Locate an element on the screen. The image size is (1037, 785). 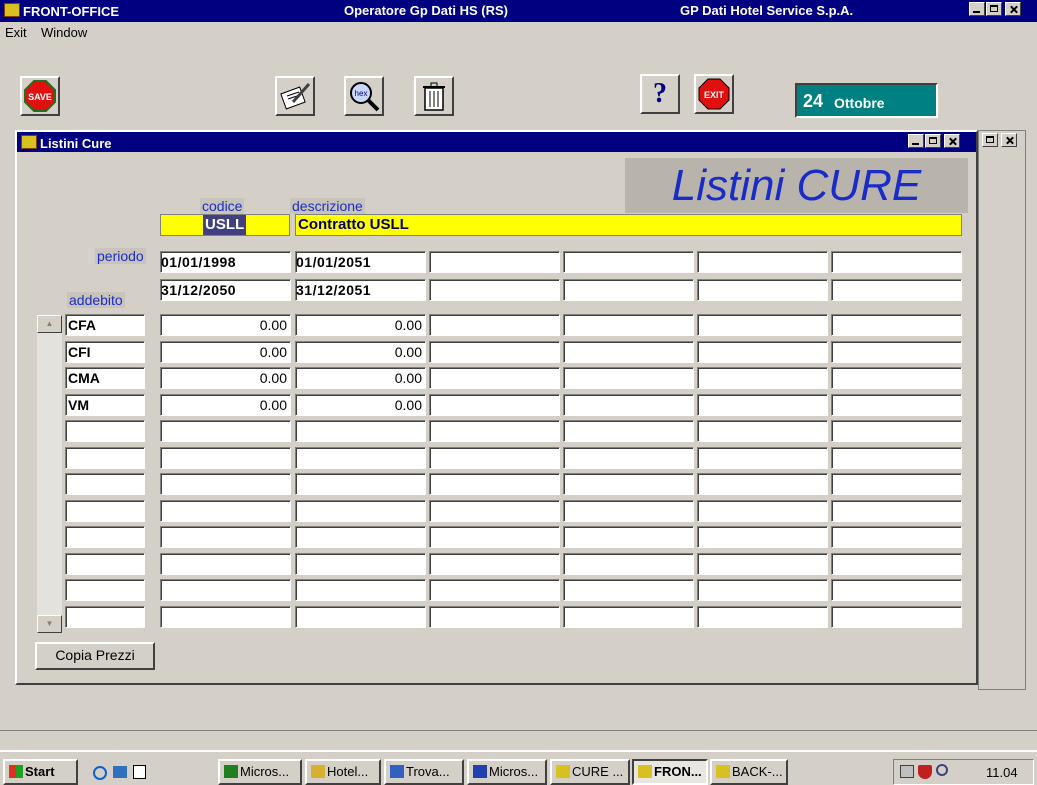
ie-icon is located at coordinates (100, 773).